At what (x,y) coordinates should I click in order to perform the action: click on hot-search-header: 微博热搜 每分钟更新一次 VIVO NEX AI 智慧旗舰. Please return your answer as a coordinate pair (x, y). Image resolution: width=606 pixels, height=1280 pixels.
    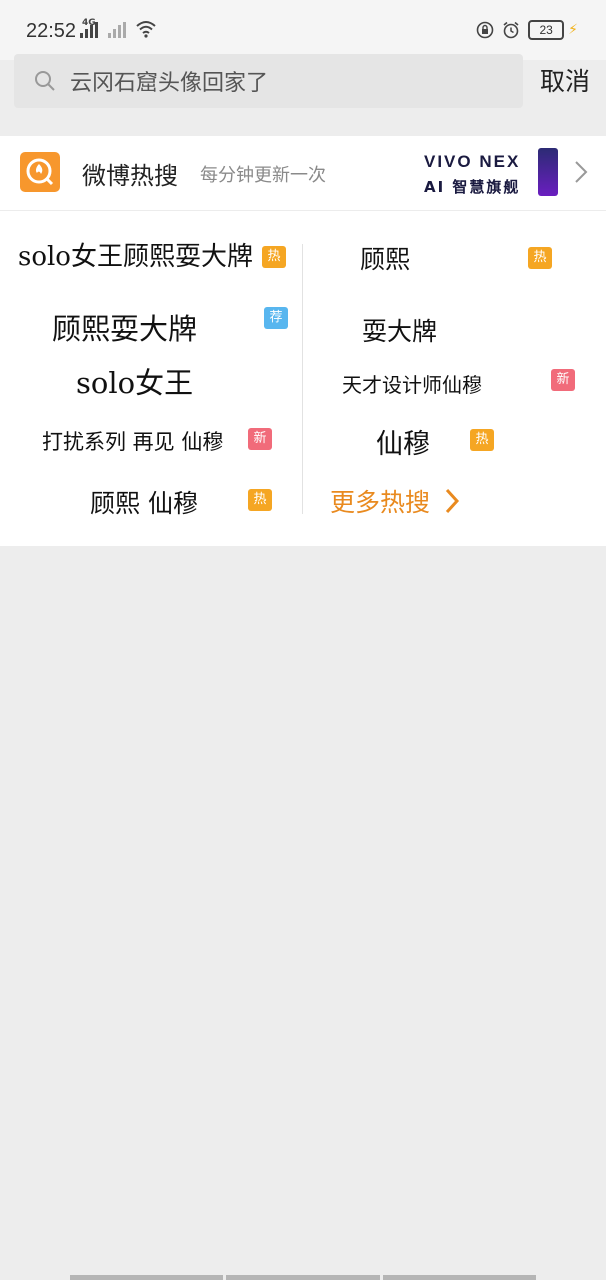
    Looking at the image, I should click on (303, 173).